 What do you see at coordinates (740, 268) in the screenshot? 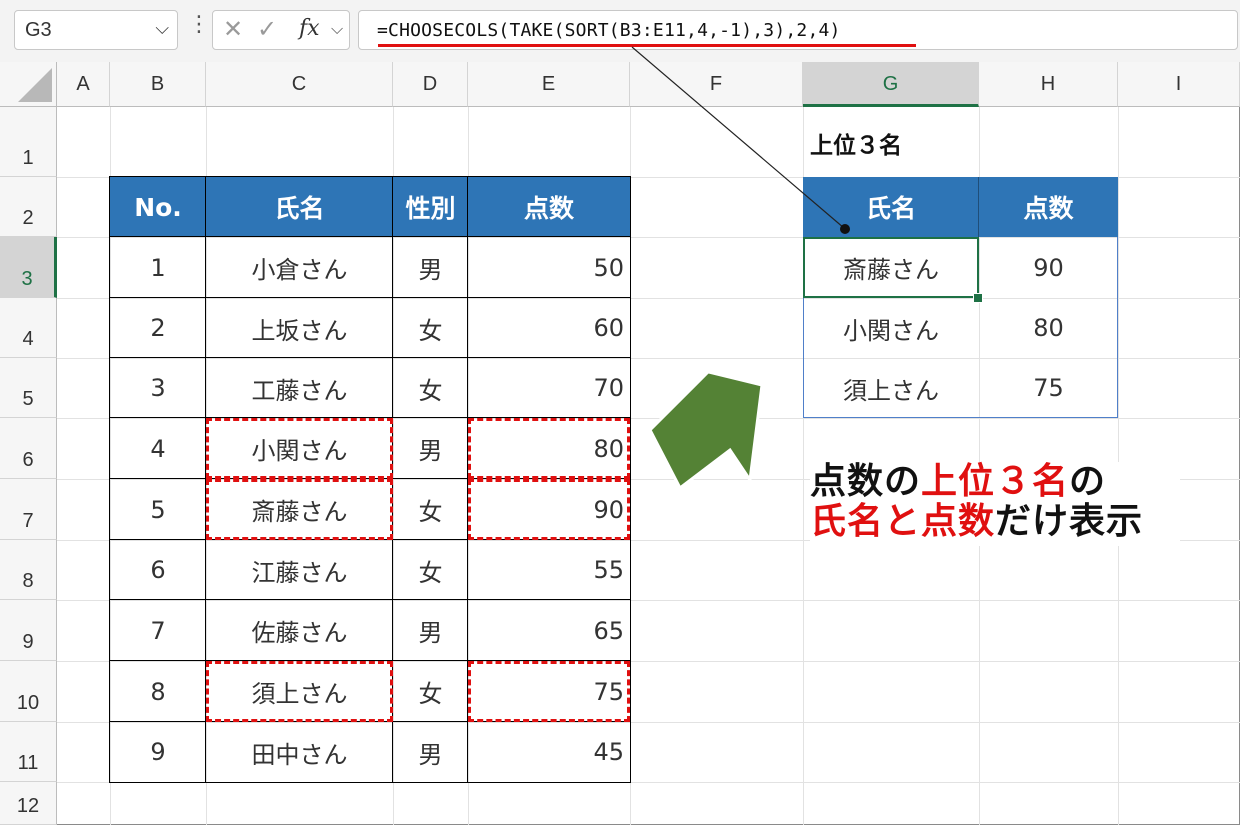
I see `annotation-overlay` at bounding box center [740, 268].